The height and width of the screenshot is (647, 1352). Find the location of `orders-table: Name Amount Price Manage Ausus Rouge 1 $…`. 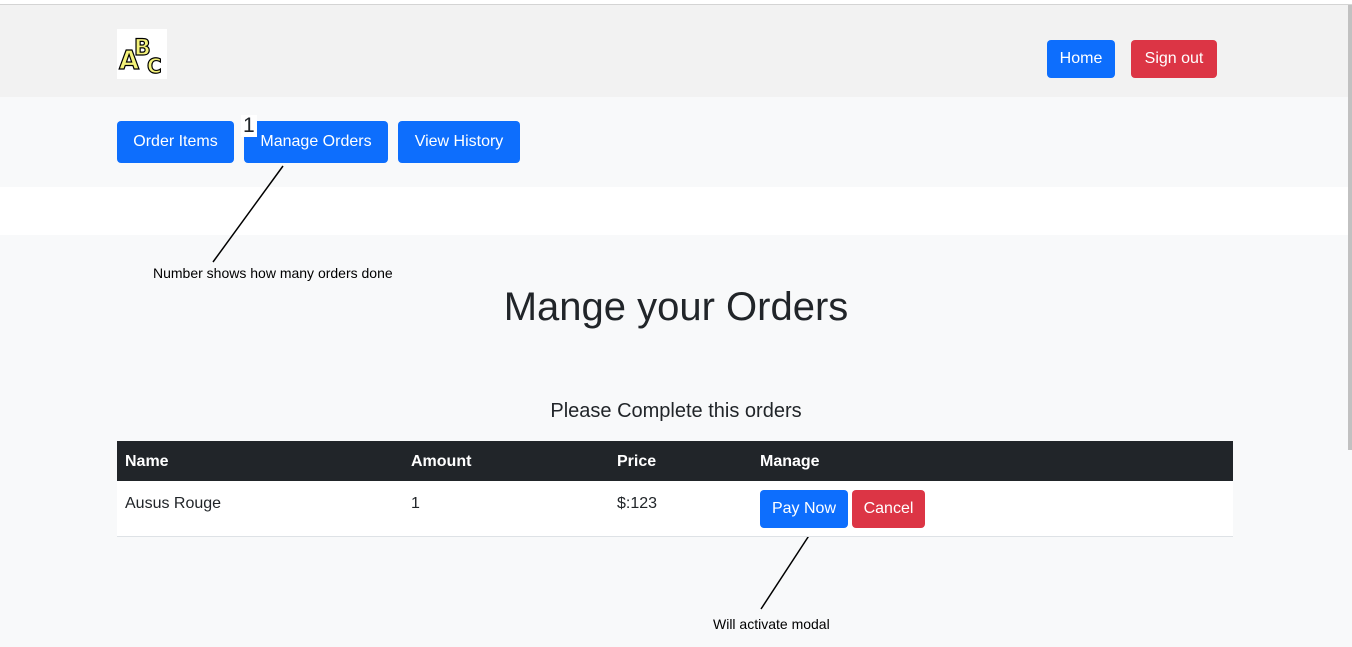

orders-table: Name Amount Price Manage Ausus Rouge 1 $… is located at coordinates (675, 489).